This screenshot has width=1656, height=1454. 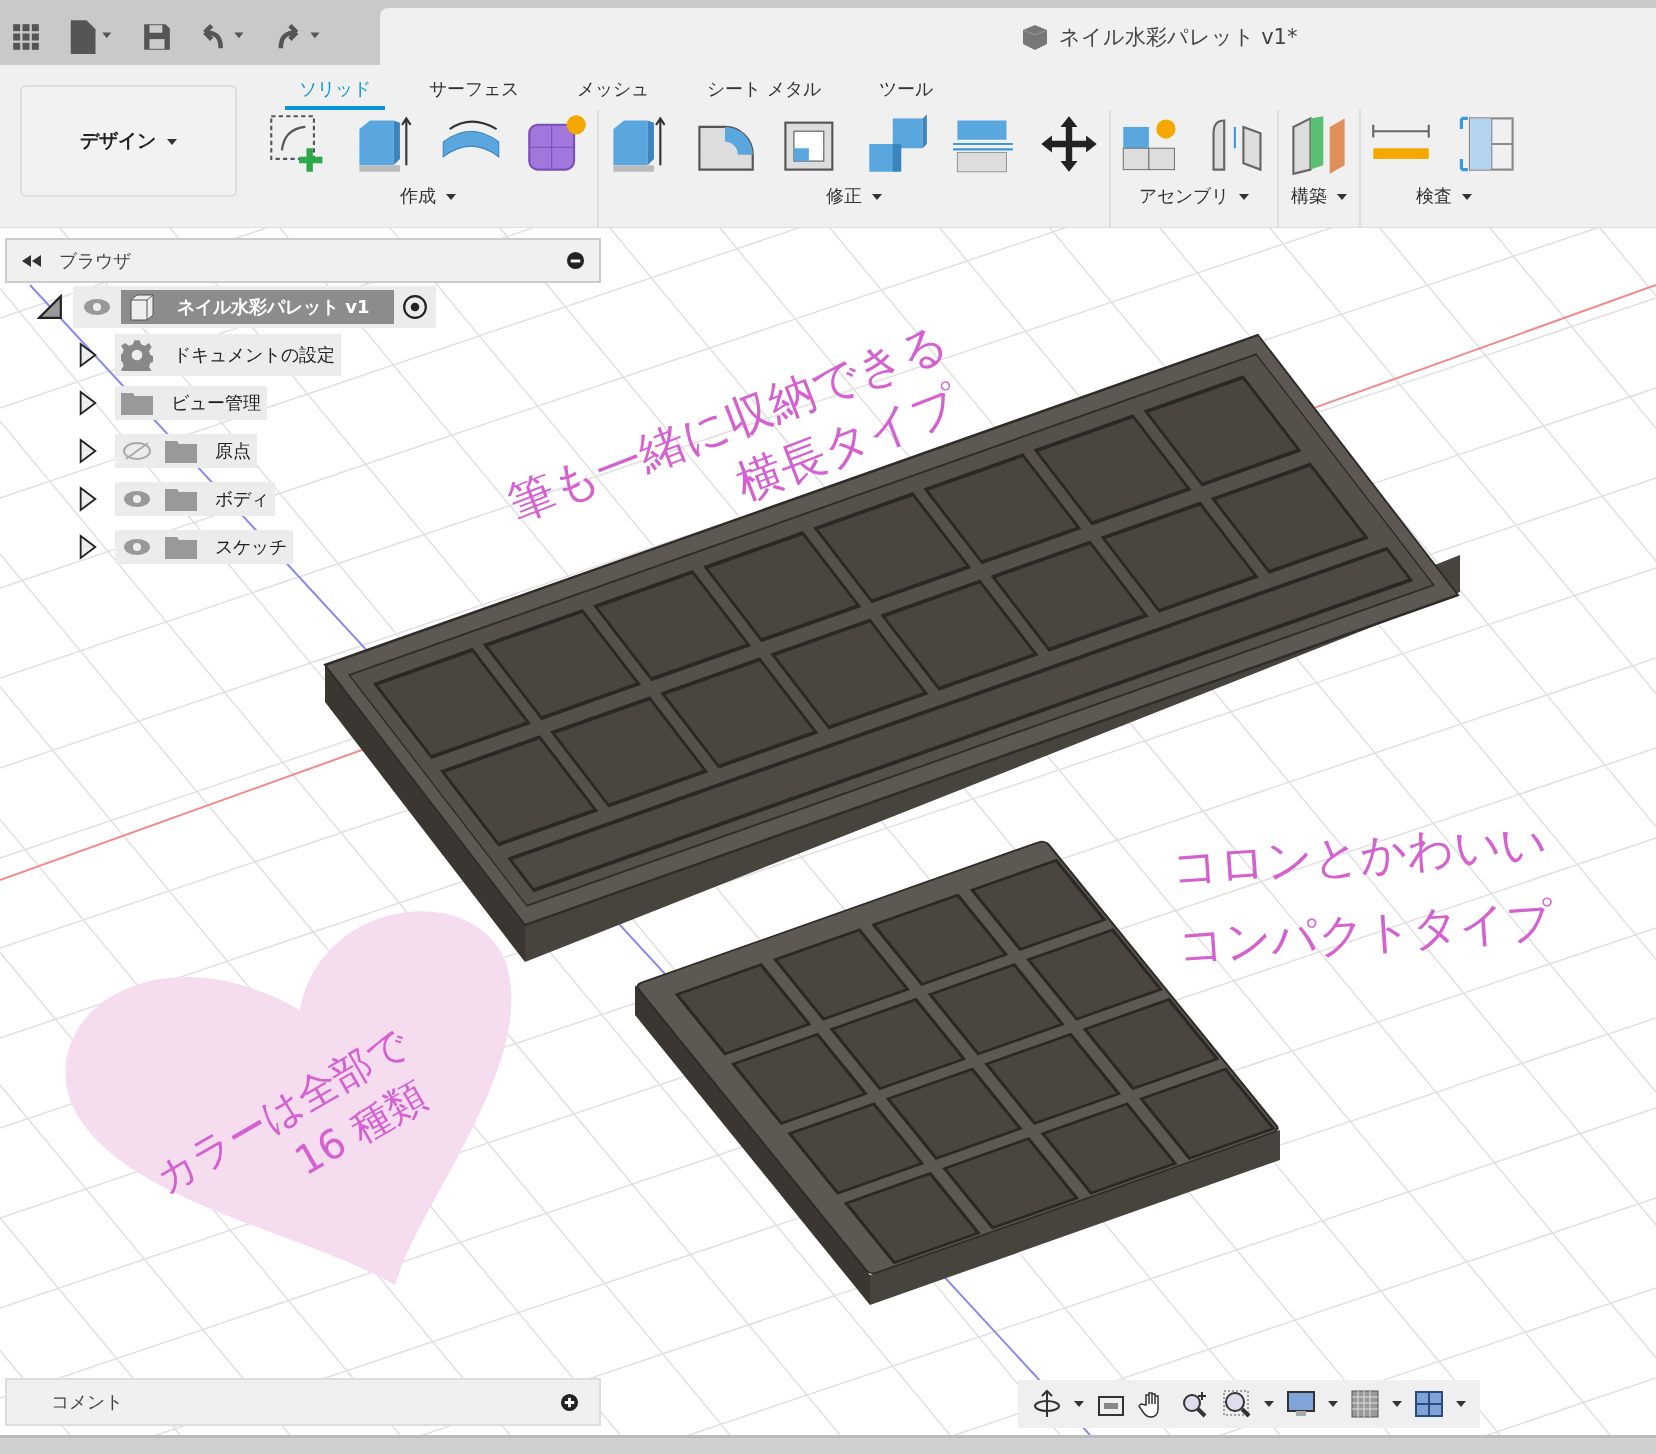 What do you see at coordinates (137, 355) in the screenshot?
I see `gear-icon` at bounding box center [137, 355].